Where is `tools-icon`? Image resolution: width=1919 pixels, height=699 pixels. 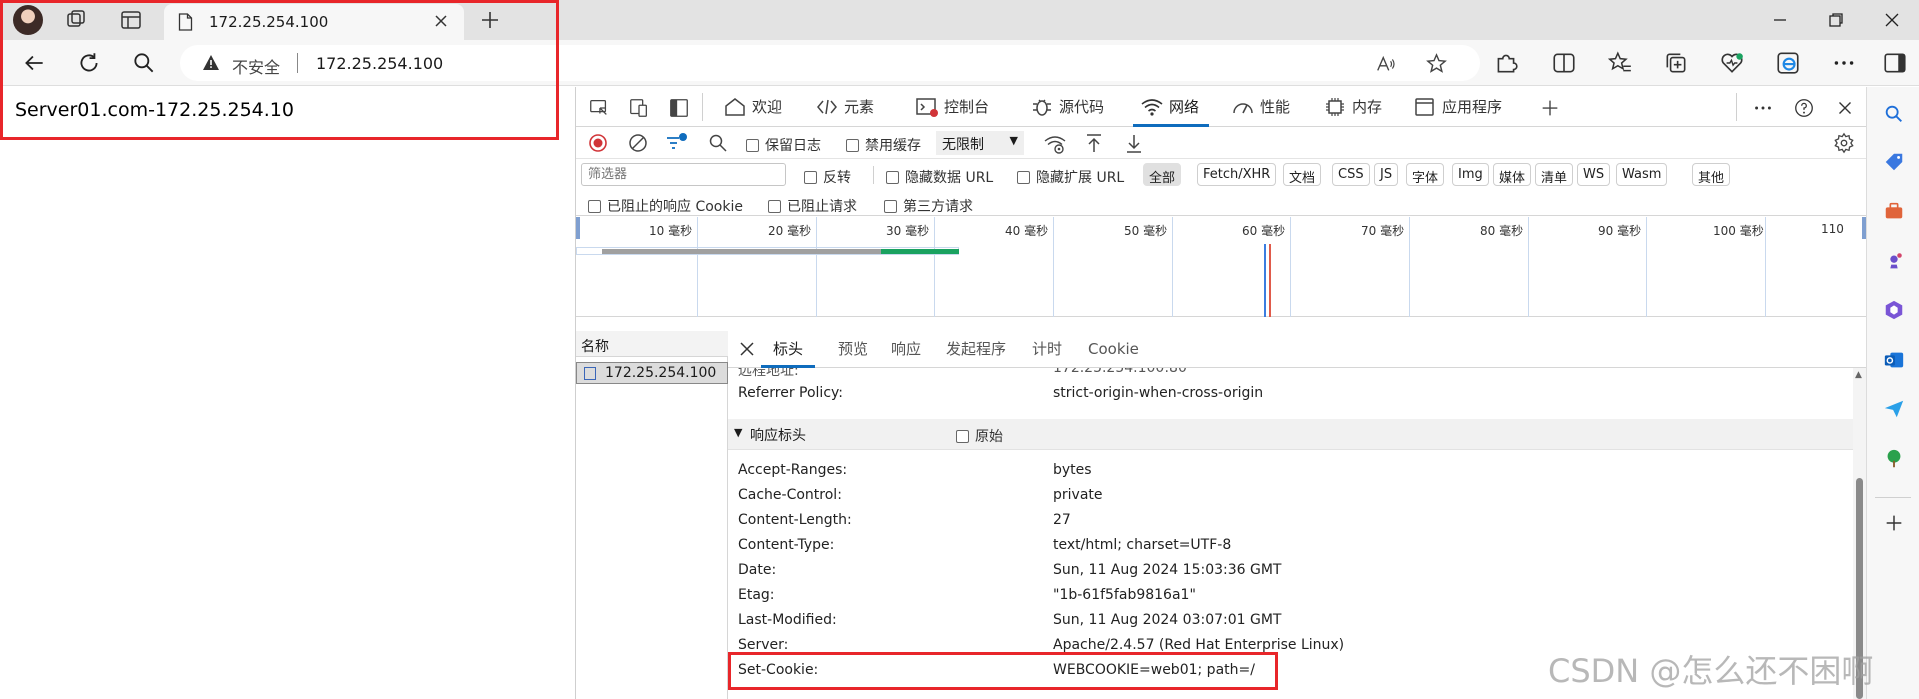 tools-icon is located at coordinates (1894, 211).